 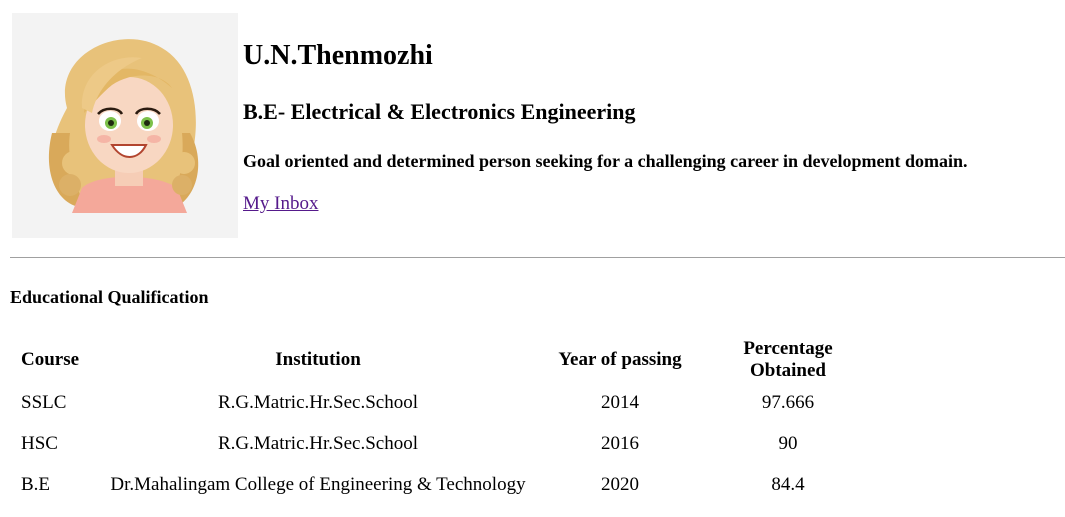 What do you see at coordinates (537, 257) in the screenshot?
I see `divider` at bounding box center [537, 257].